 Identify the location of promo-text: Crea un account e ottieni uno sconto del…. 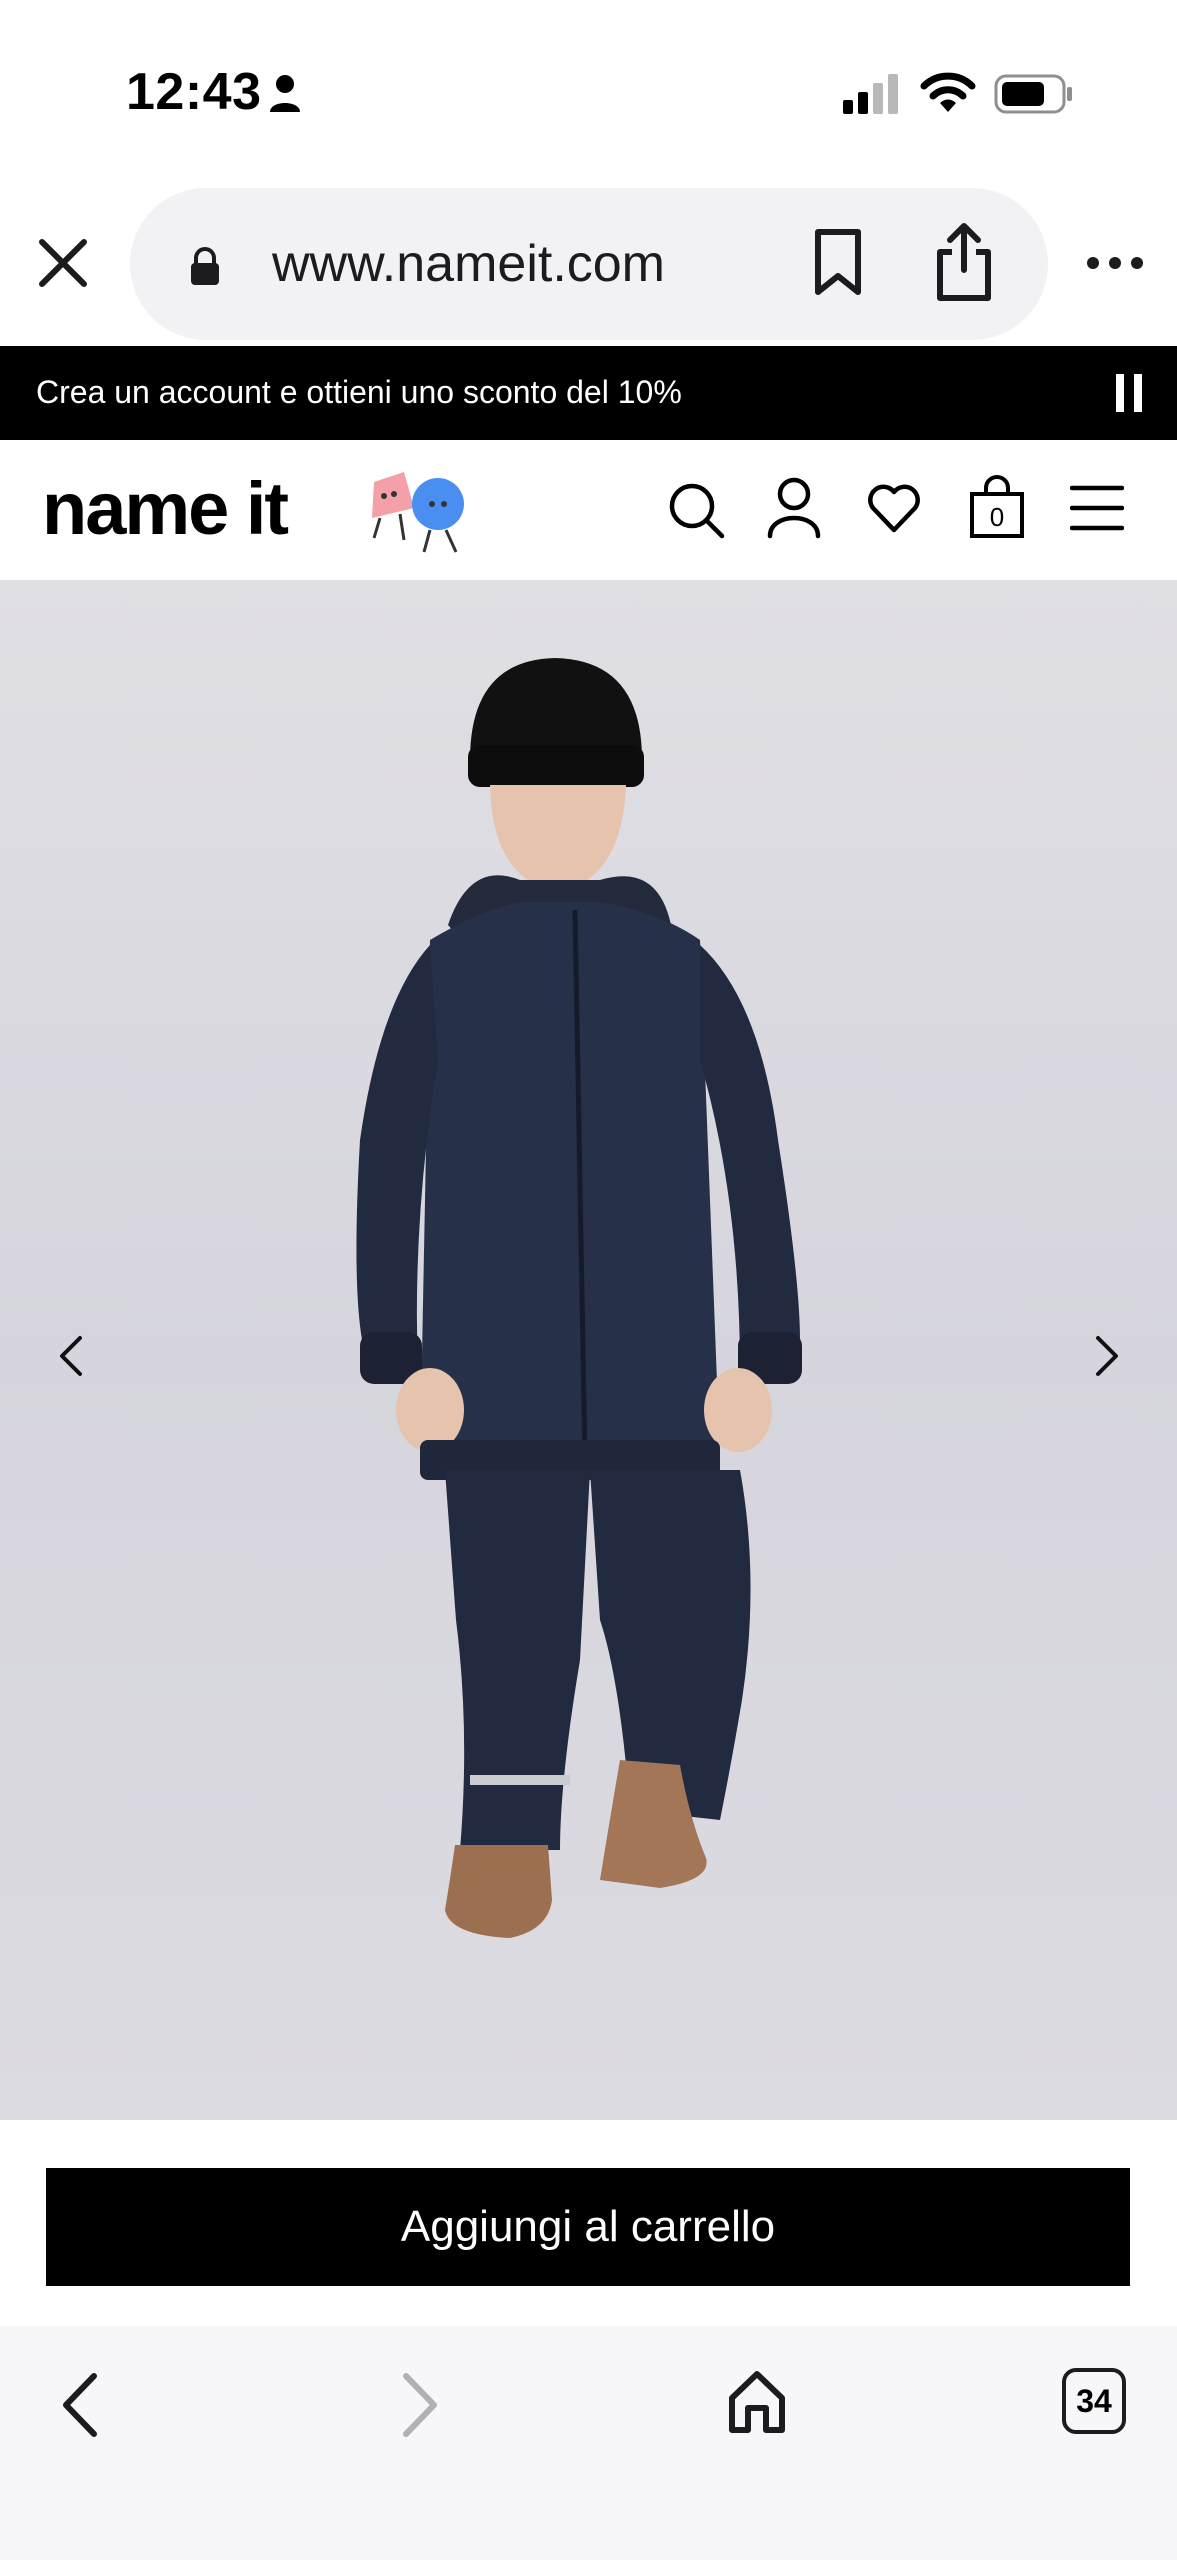
(359, 392).